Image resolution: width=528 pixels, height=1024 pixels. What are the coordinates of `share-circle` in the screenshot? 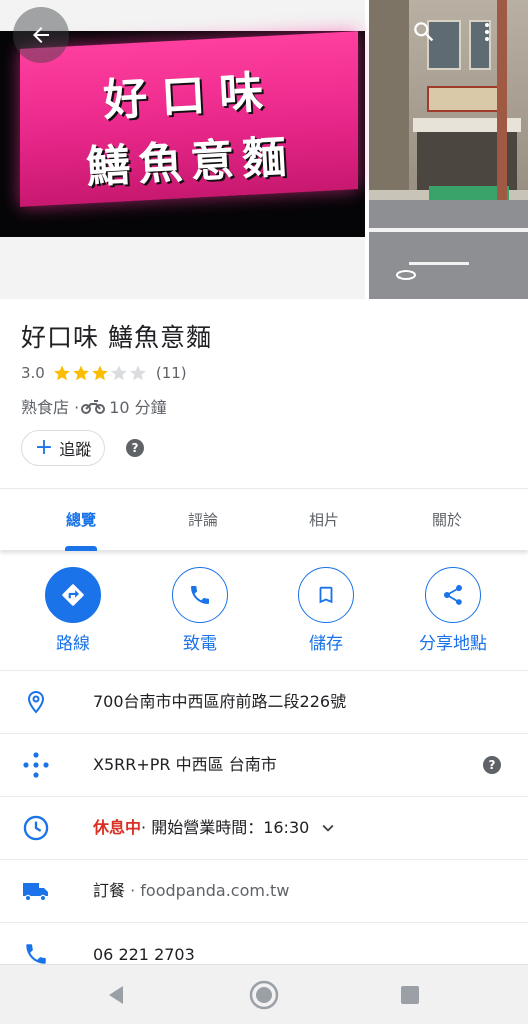 It's located at (453, 595).